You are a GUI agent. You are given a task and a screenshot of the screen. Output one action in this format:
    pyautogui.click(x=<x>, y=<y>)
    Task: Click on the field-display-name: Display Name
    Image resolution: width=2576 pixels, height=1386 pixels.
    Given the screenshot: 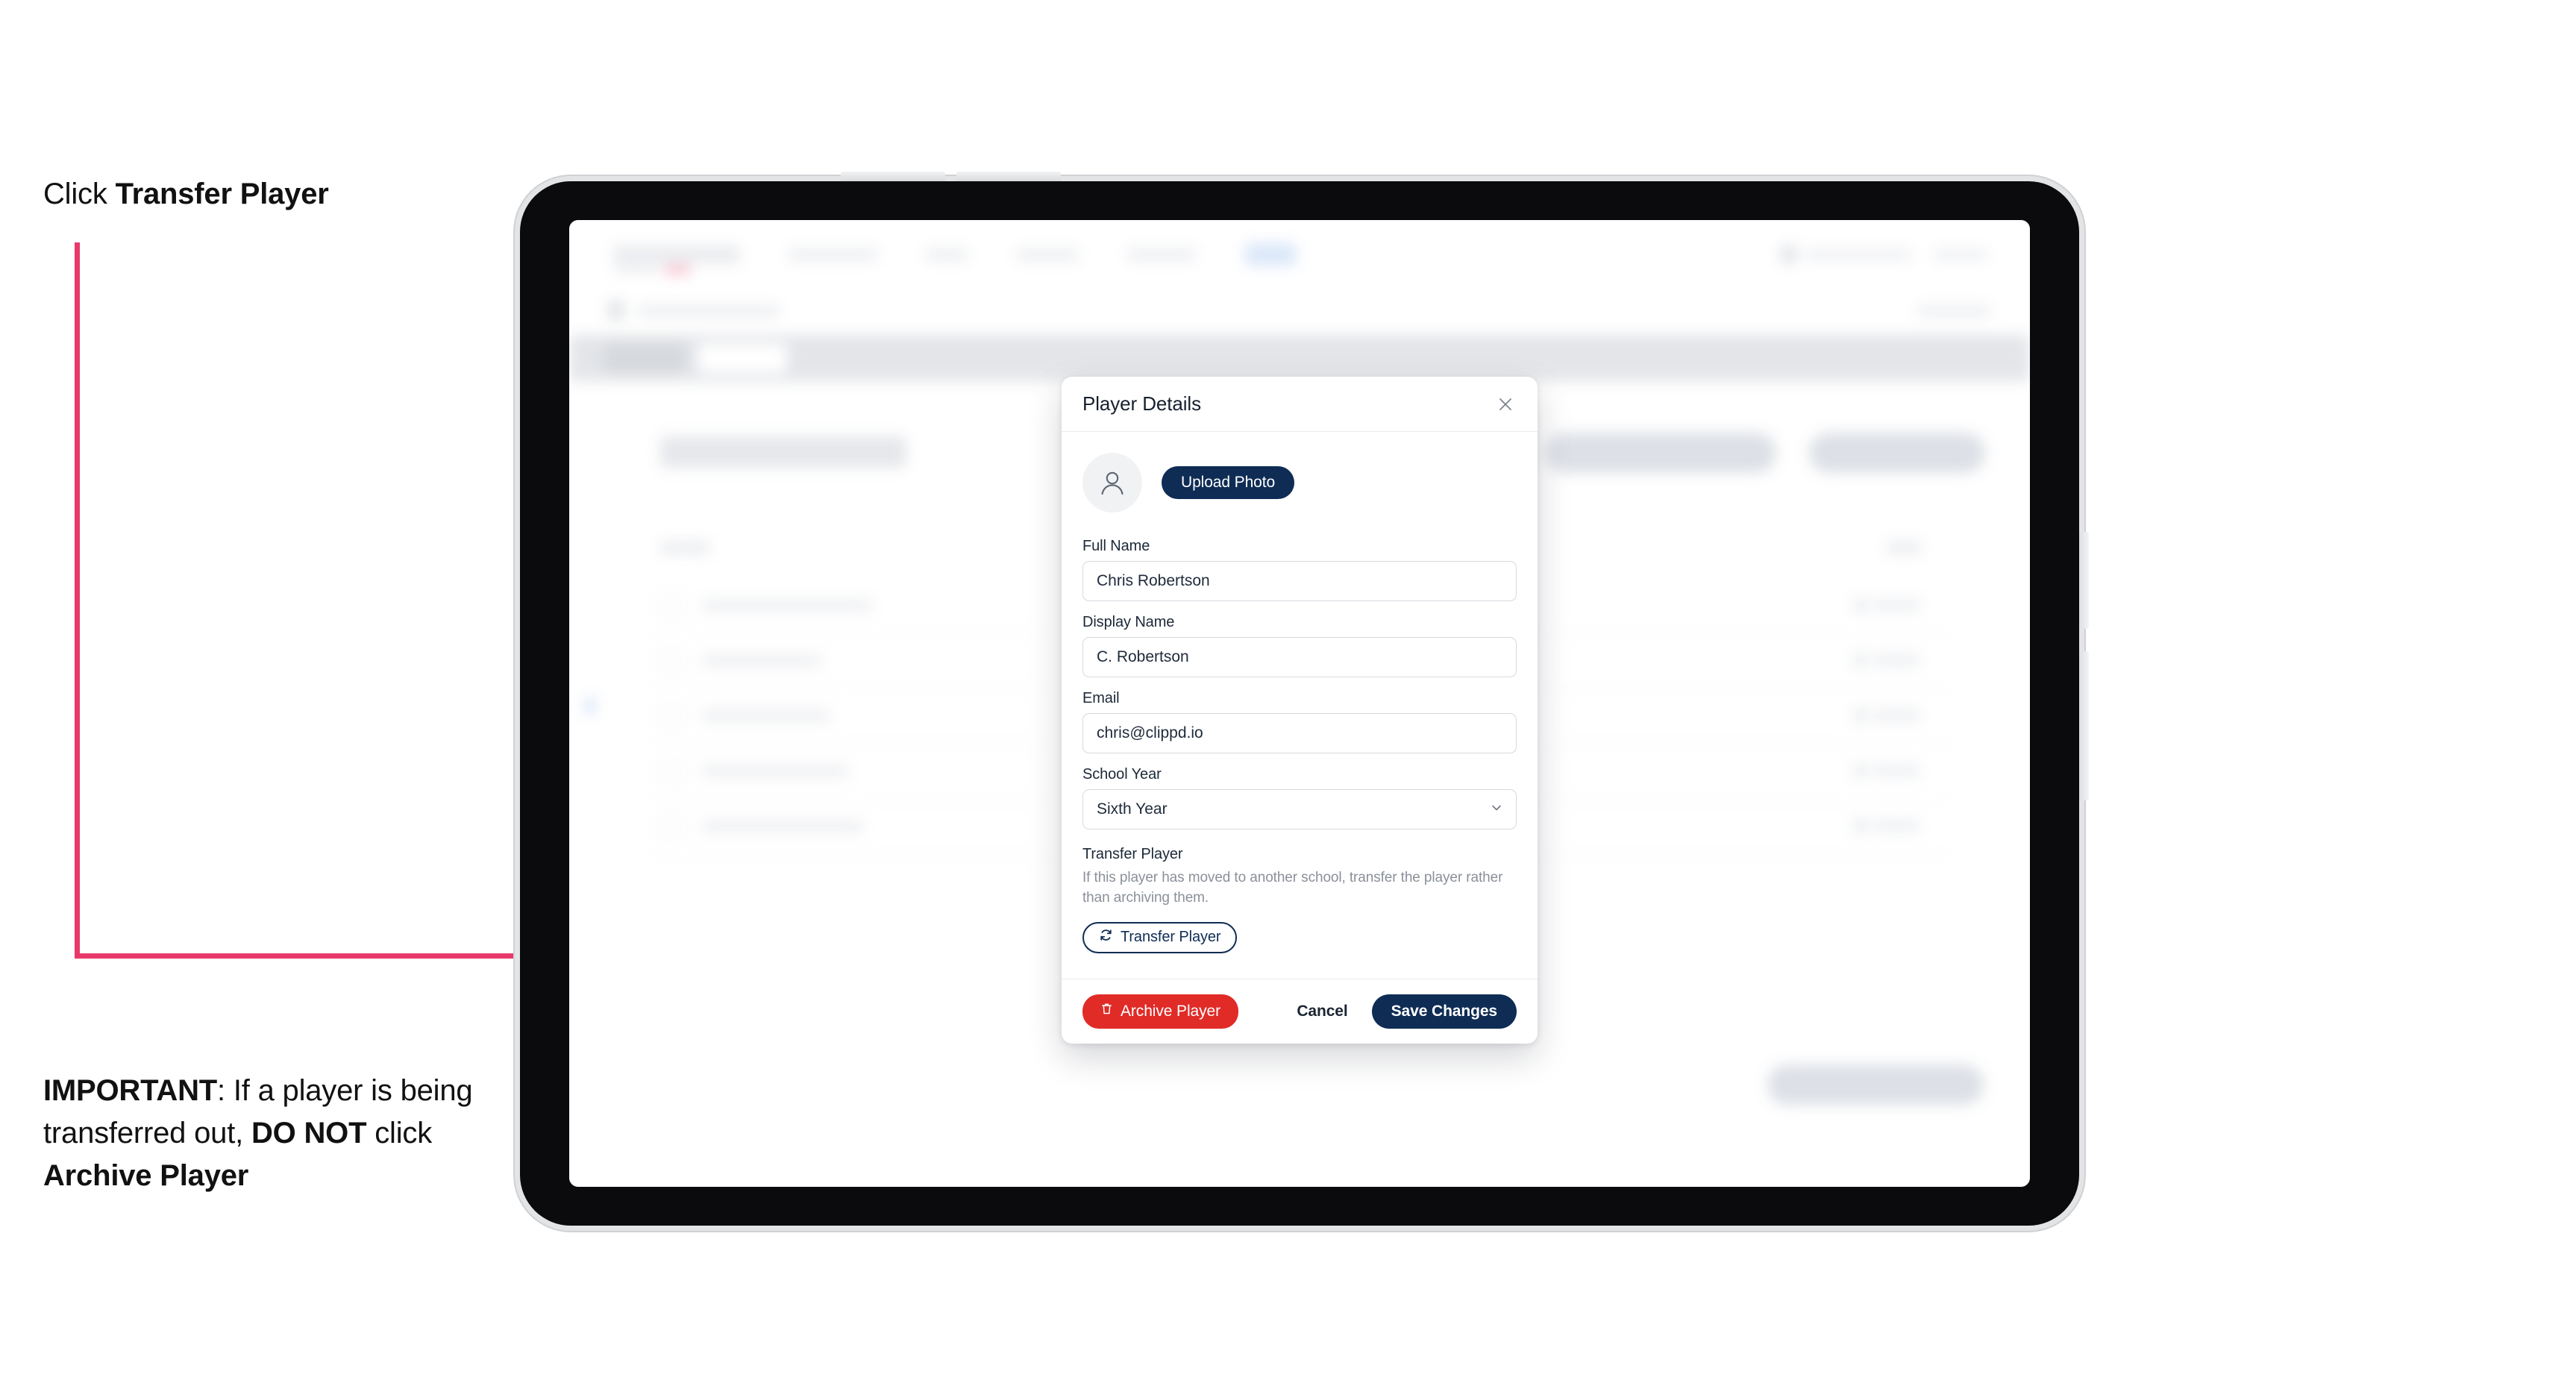 What is the action you would take?
    pyautogui.click(x=1299, y=645)
    